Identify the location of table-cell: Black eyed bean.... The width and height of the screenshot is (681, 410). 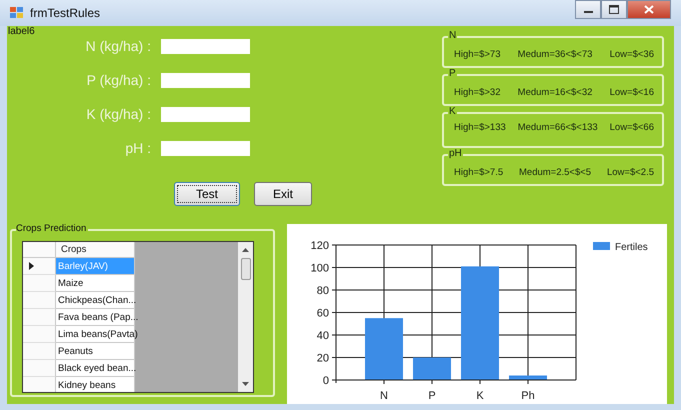
(95, 368).